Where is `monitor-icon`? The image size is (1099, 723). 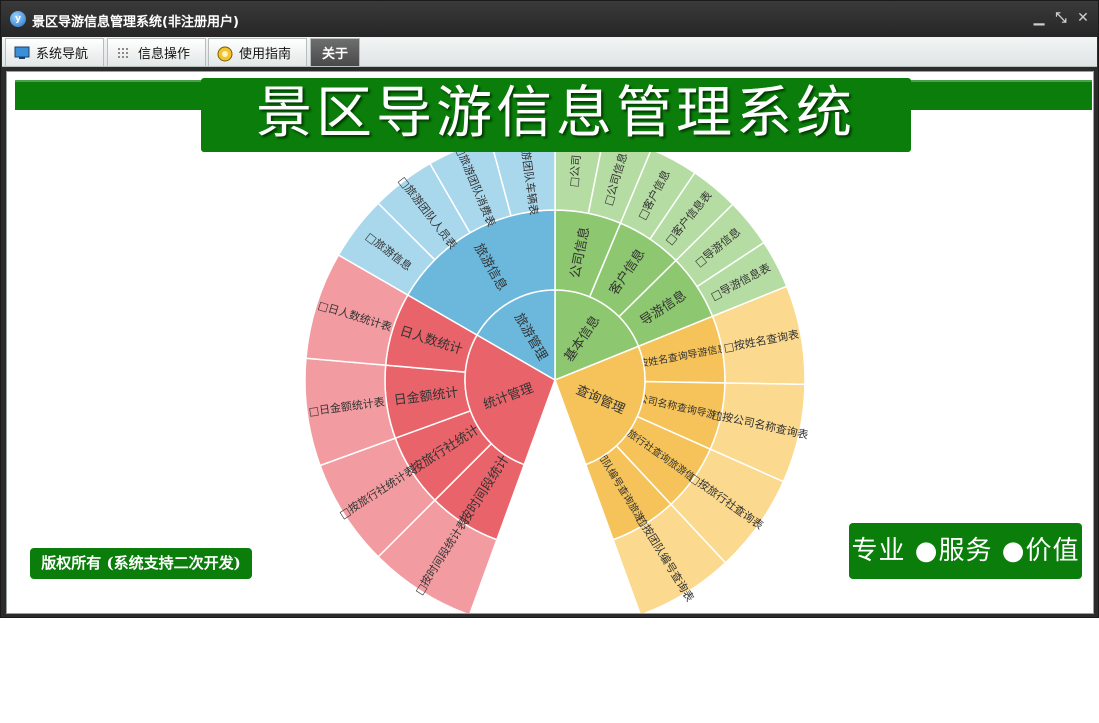 monitor-icon is located at coordinates (22, 53).